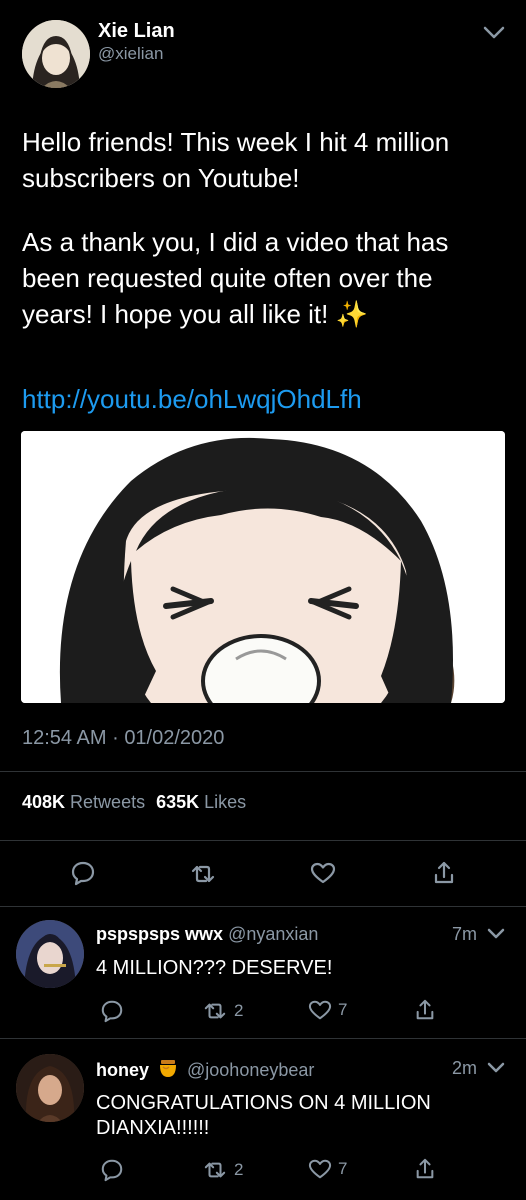  I want to click on reply-header: pspspsps wwx @nyanxian, so click(207, 934).